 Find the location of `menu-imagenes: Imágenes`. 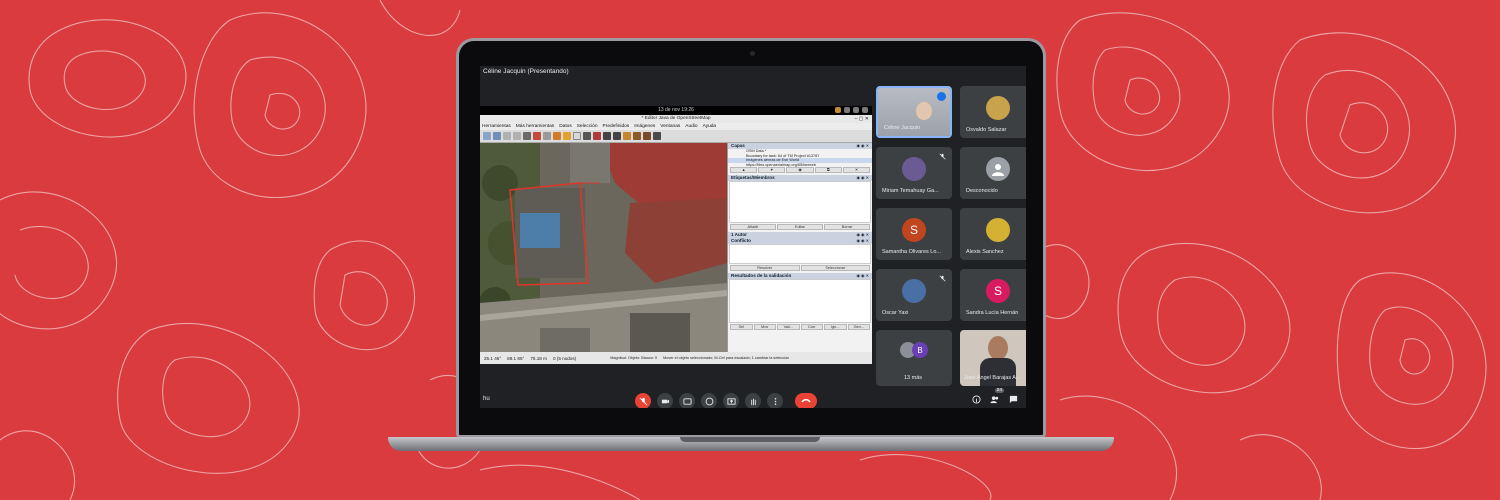

menu-imagenes: Imágenes is located at coordinates (644, 126).